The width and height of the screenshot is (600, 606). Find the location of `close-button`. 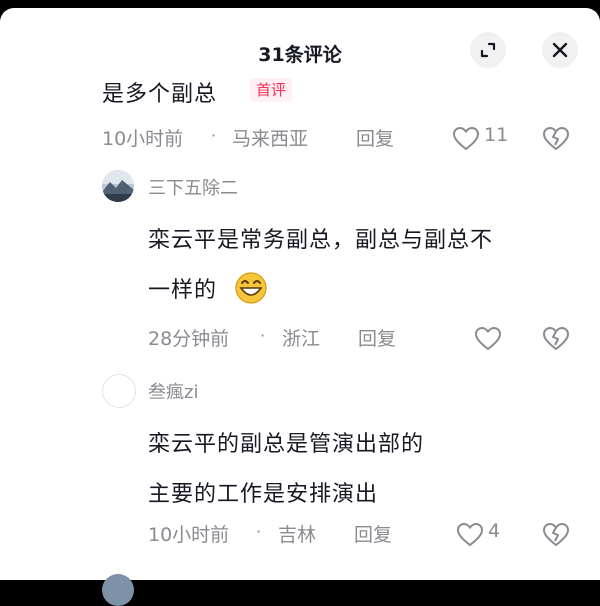

close-button is located at coordinates (560, 50).